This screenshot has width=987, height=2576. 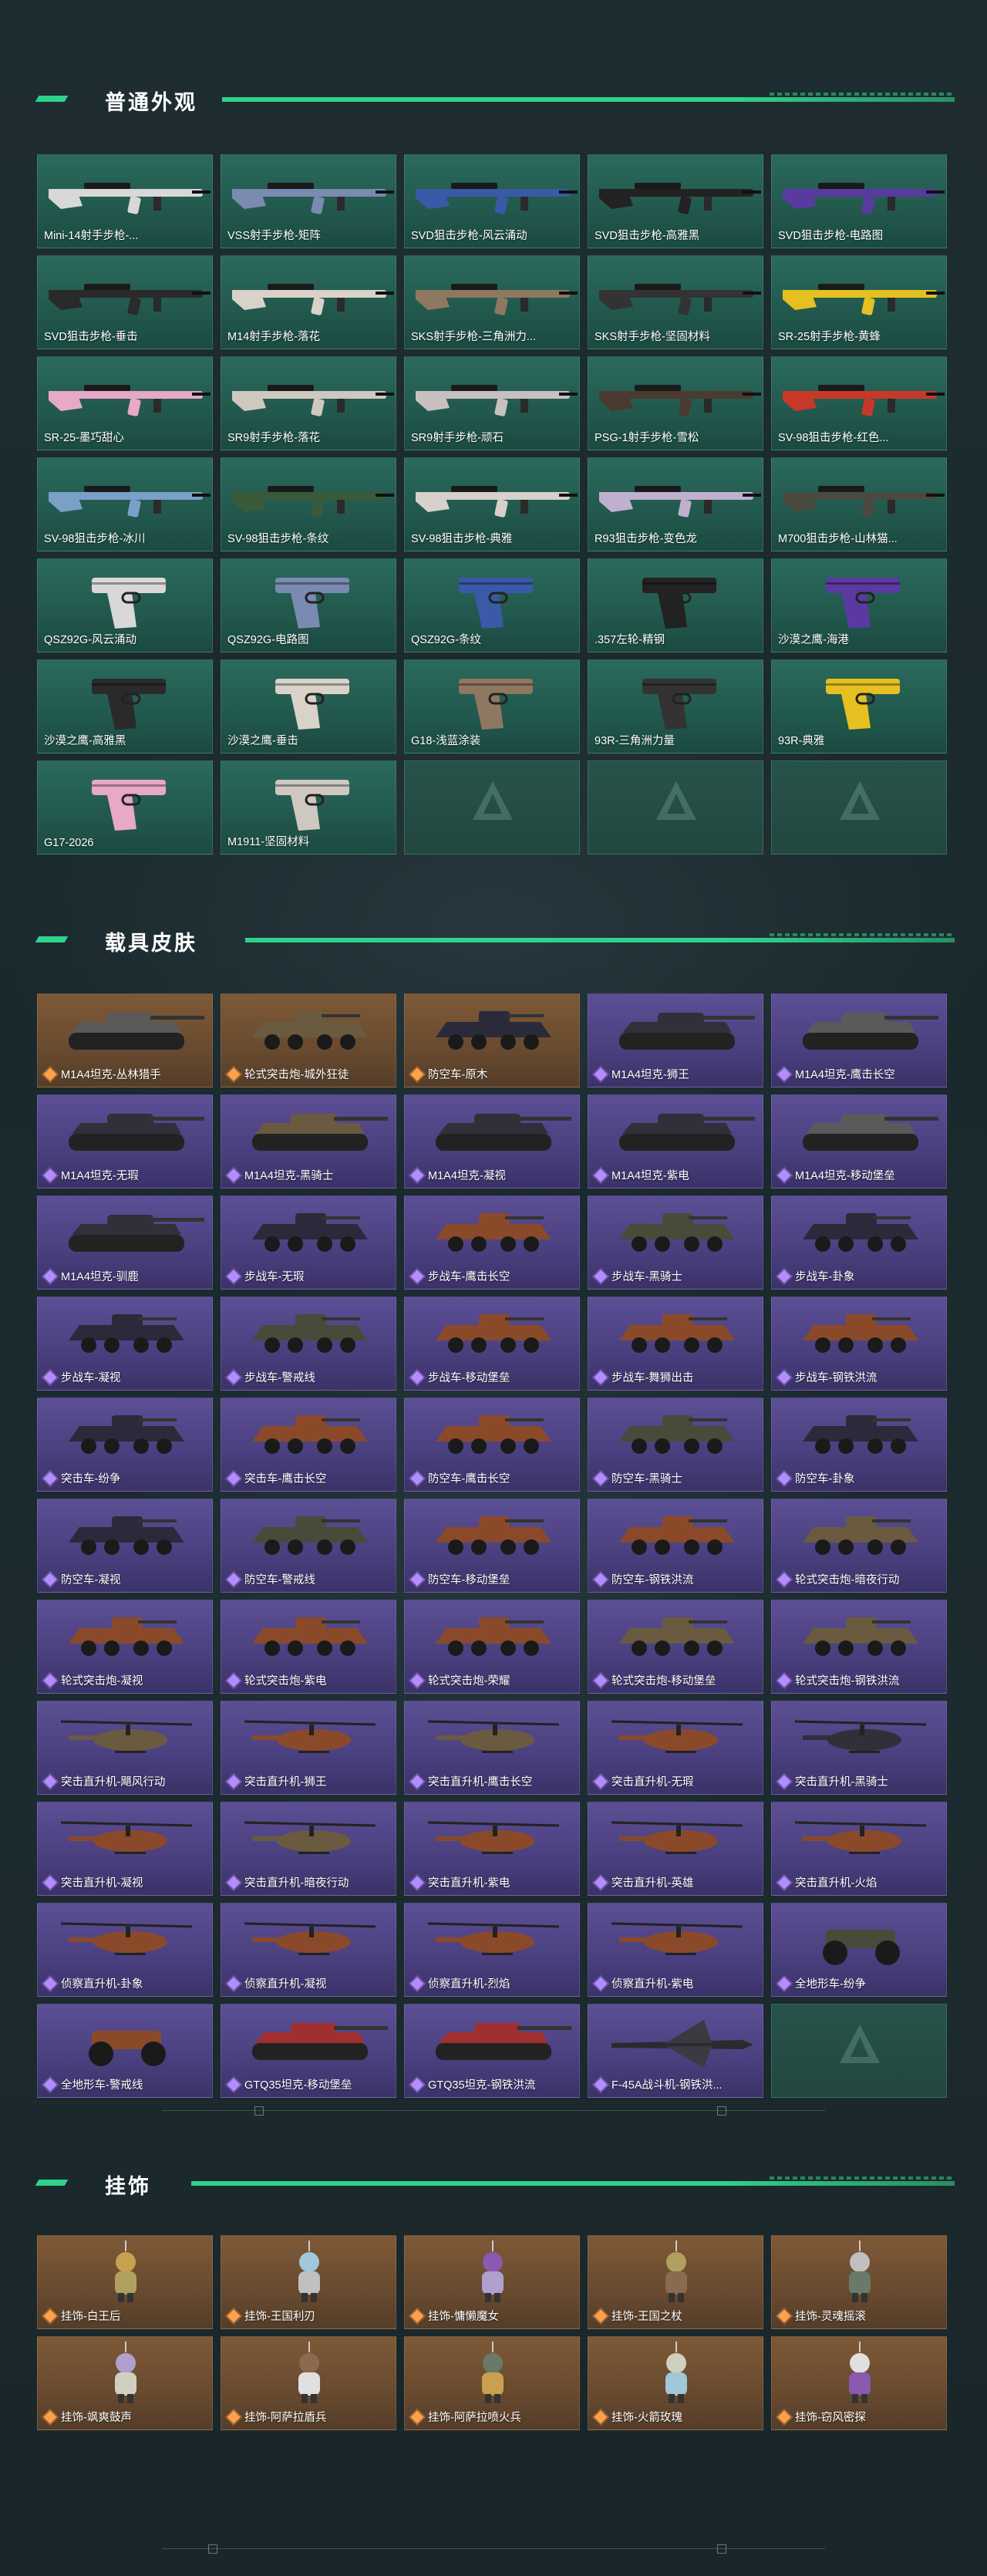 What do you see at coordinates (125, 2051) in the screenshot?
I see `vehicle-card: 全地形车-警戒线` at bounding box center [125, 2051].